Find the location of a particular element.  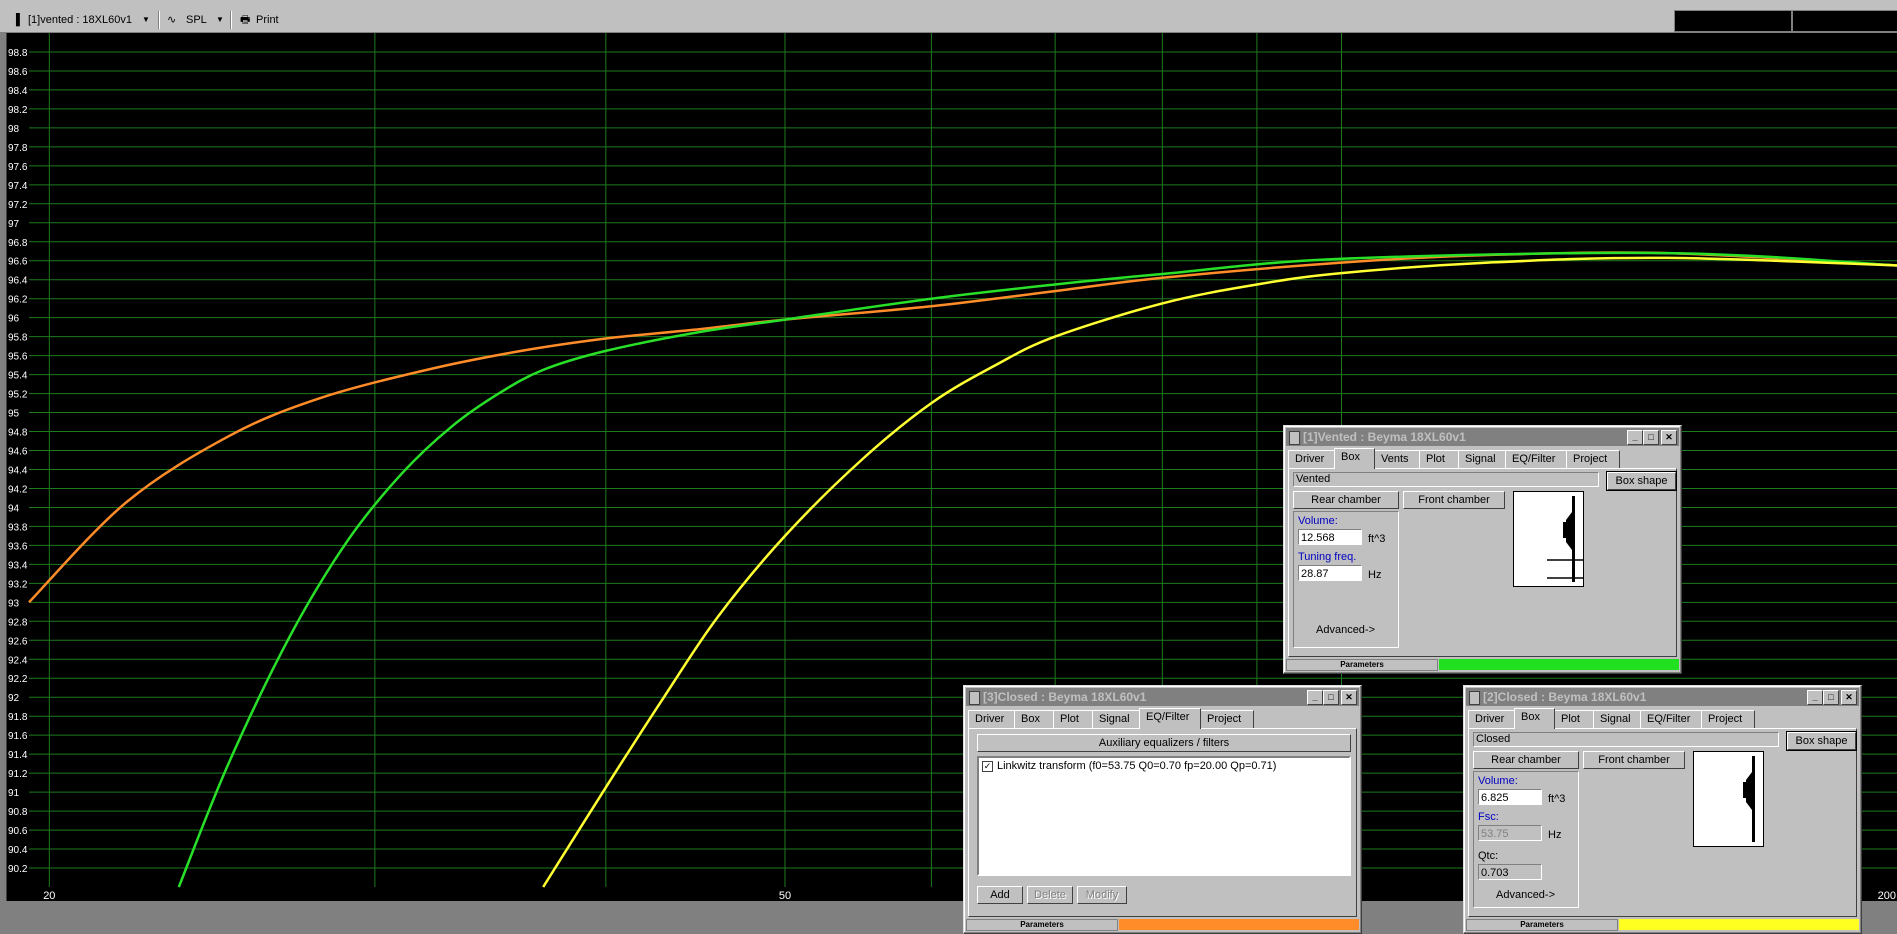

y-tick-label: 90.6 is located at coordinates (18, 831).